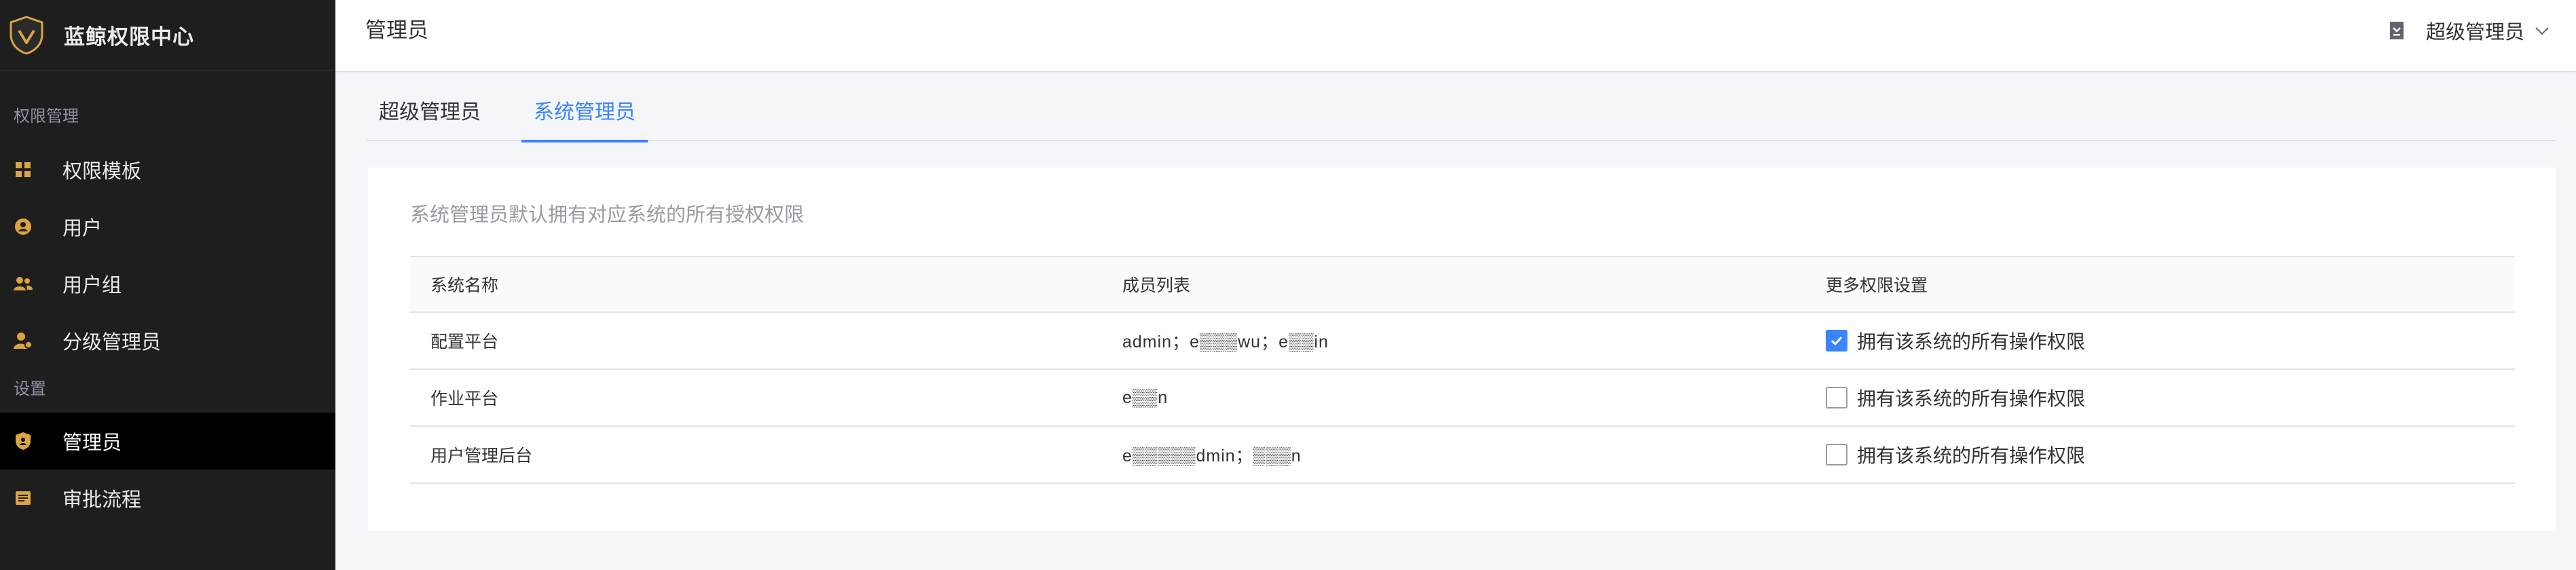  What do you see at coordinates (465, 399) in the screenshot?
I see `system-name: 作业平台` at bounding box center [465, 399].